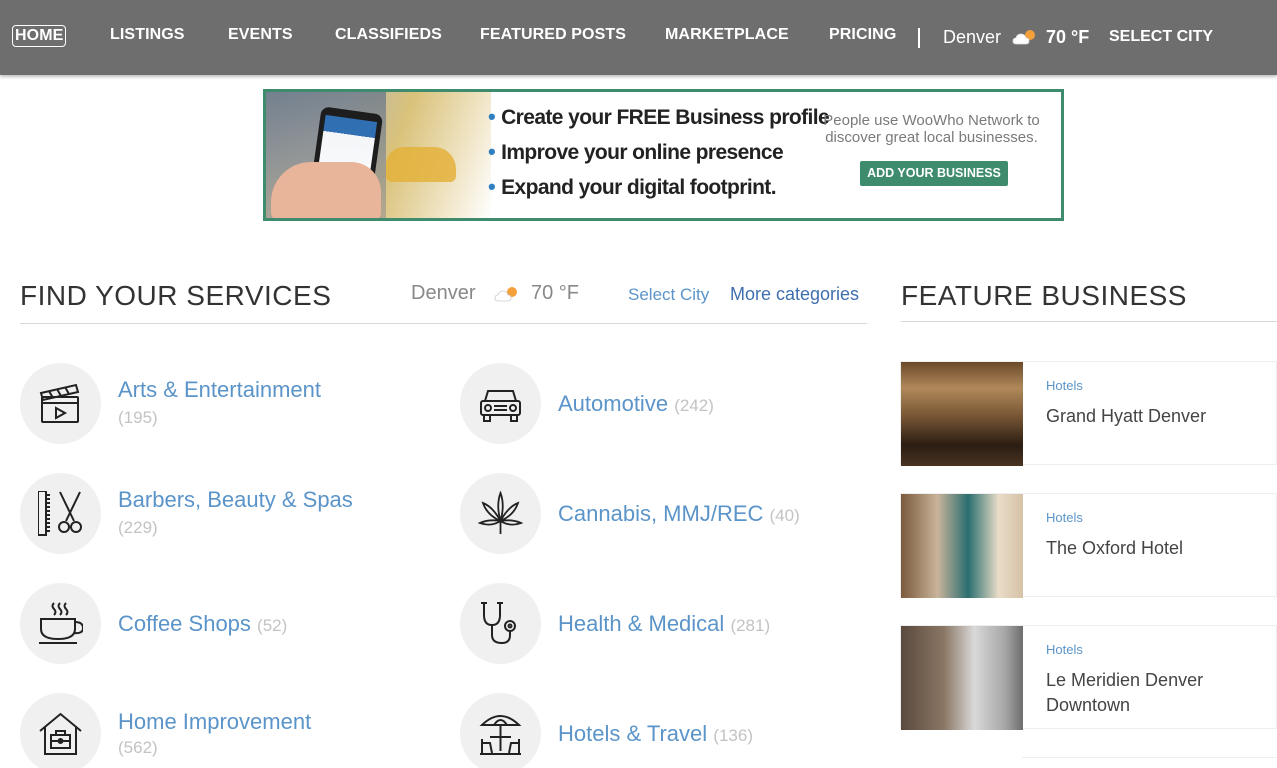 The height and width of the screenshot is (768, 1277). Describe the element at coordinates (220, 403) in the screenshot. I see `category-arts-entertainment: Arts & Entertainment (195)` at that location.